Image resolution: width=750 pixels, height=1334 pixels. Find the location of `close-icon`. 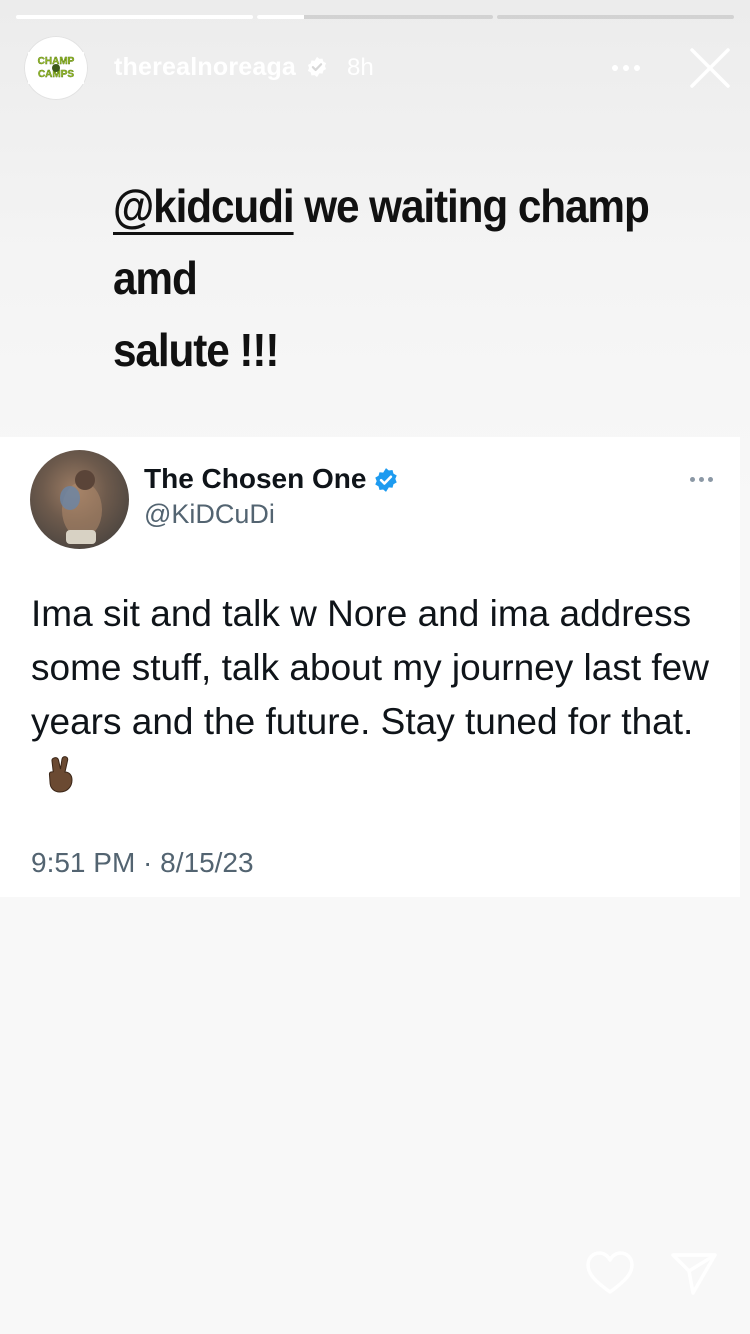

close-icon is located at coordinates (710, 68).